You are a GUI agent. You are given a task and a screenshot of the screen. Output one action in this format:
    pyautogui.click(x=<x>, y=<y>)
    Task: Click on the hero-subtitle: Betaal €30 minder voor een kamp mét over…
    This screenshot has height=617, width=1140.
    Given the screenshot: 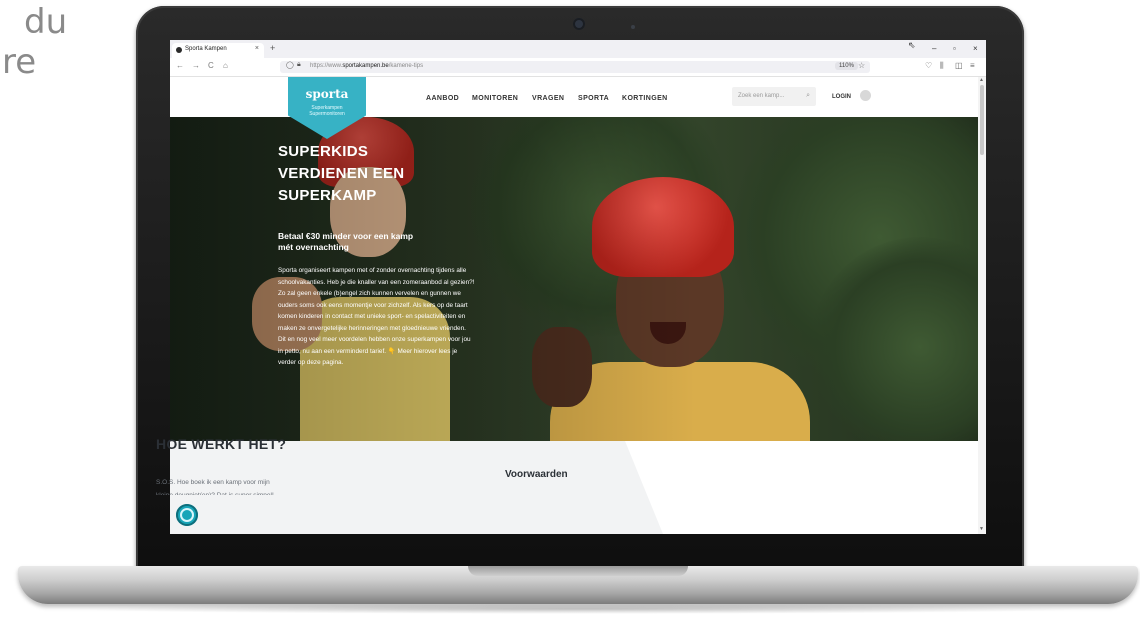 What is the action you would take?
    pyautogui.click(x=373, y=242)
    